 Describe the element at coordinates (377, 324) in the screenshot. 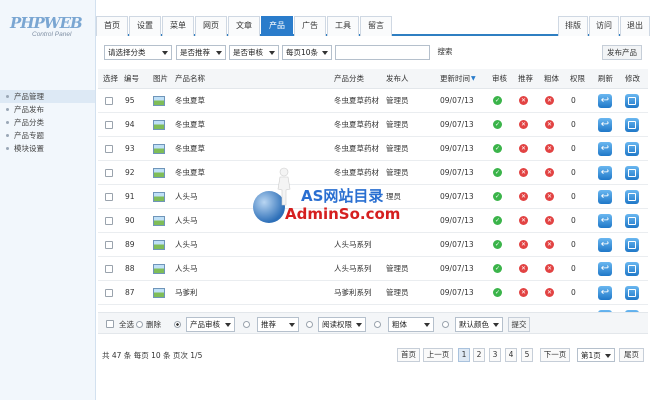

I see `bold-radio` at that location.